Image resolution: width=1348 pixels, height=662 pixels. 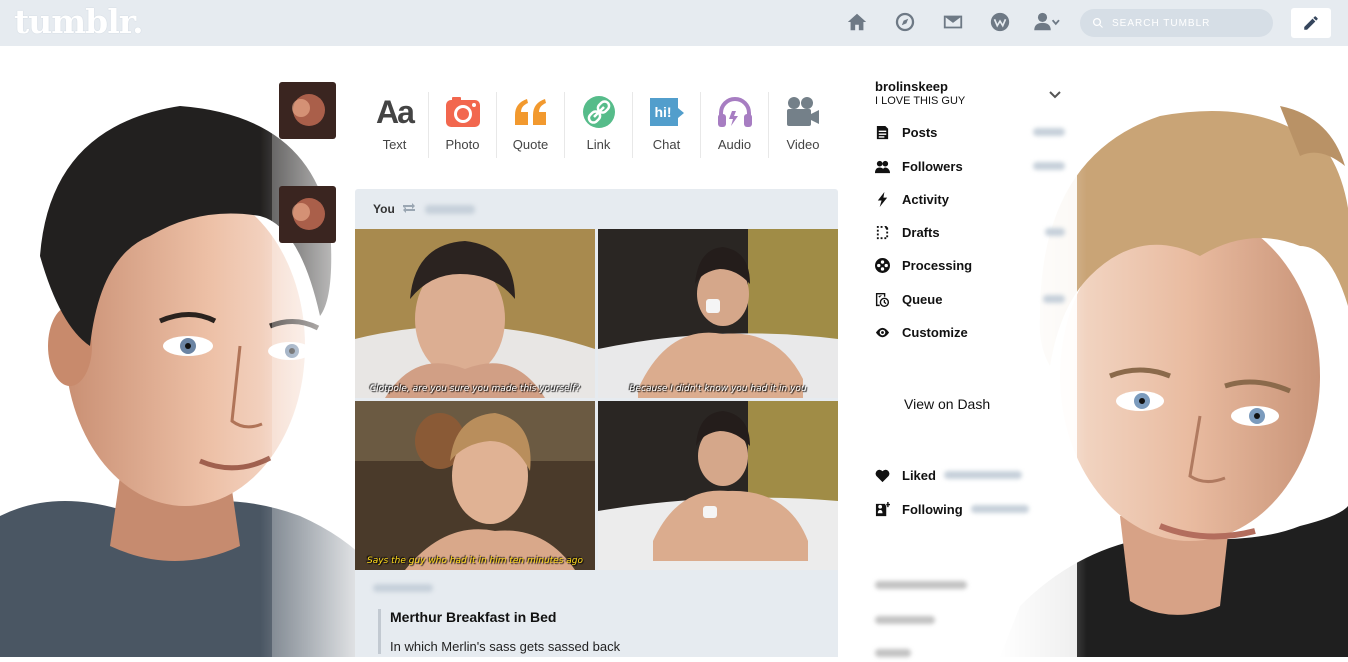 I want to click on heart-icon, so click(x=882, y=475).